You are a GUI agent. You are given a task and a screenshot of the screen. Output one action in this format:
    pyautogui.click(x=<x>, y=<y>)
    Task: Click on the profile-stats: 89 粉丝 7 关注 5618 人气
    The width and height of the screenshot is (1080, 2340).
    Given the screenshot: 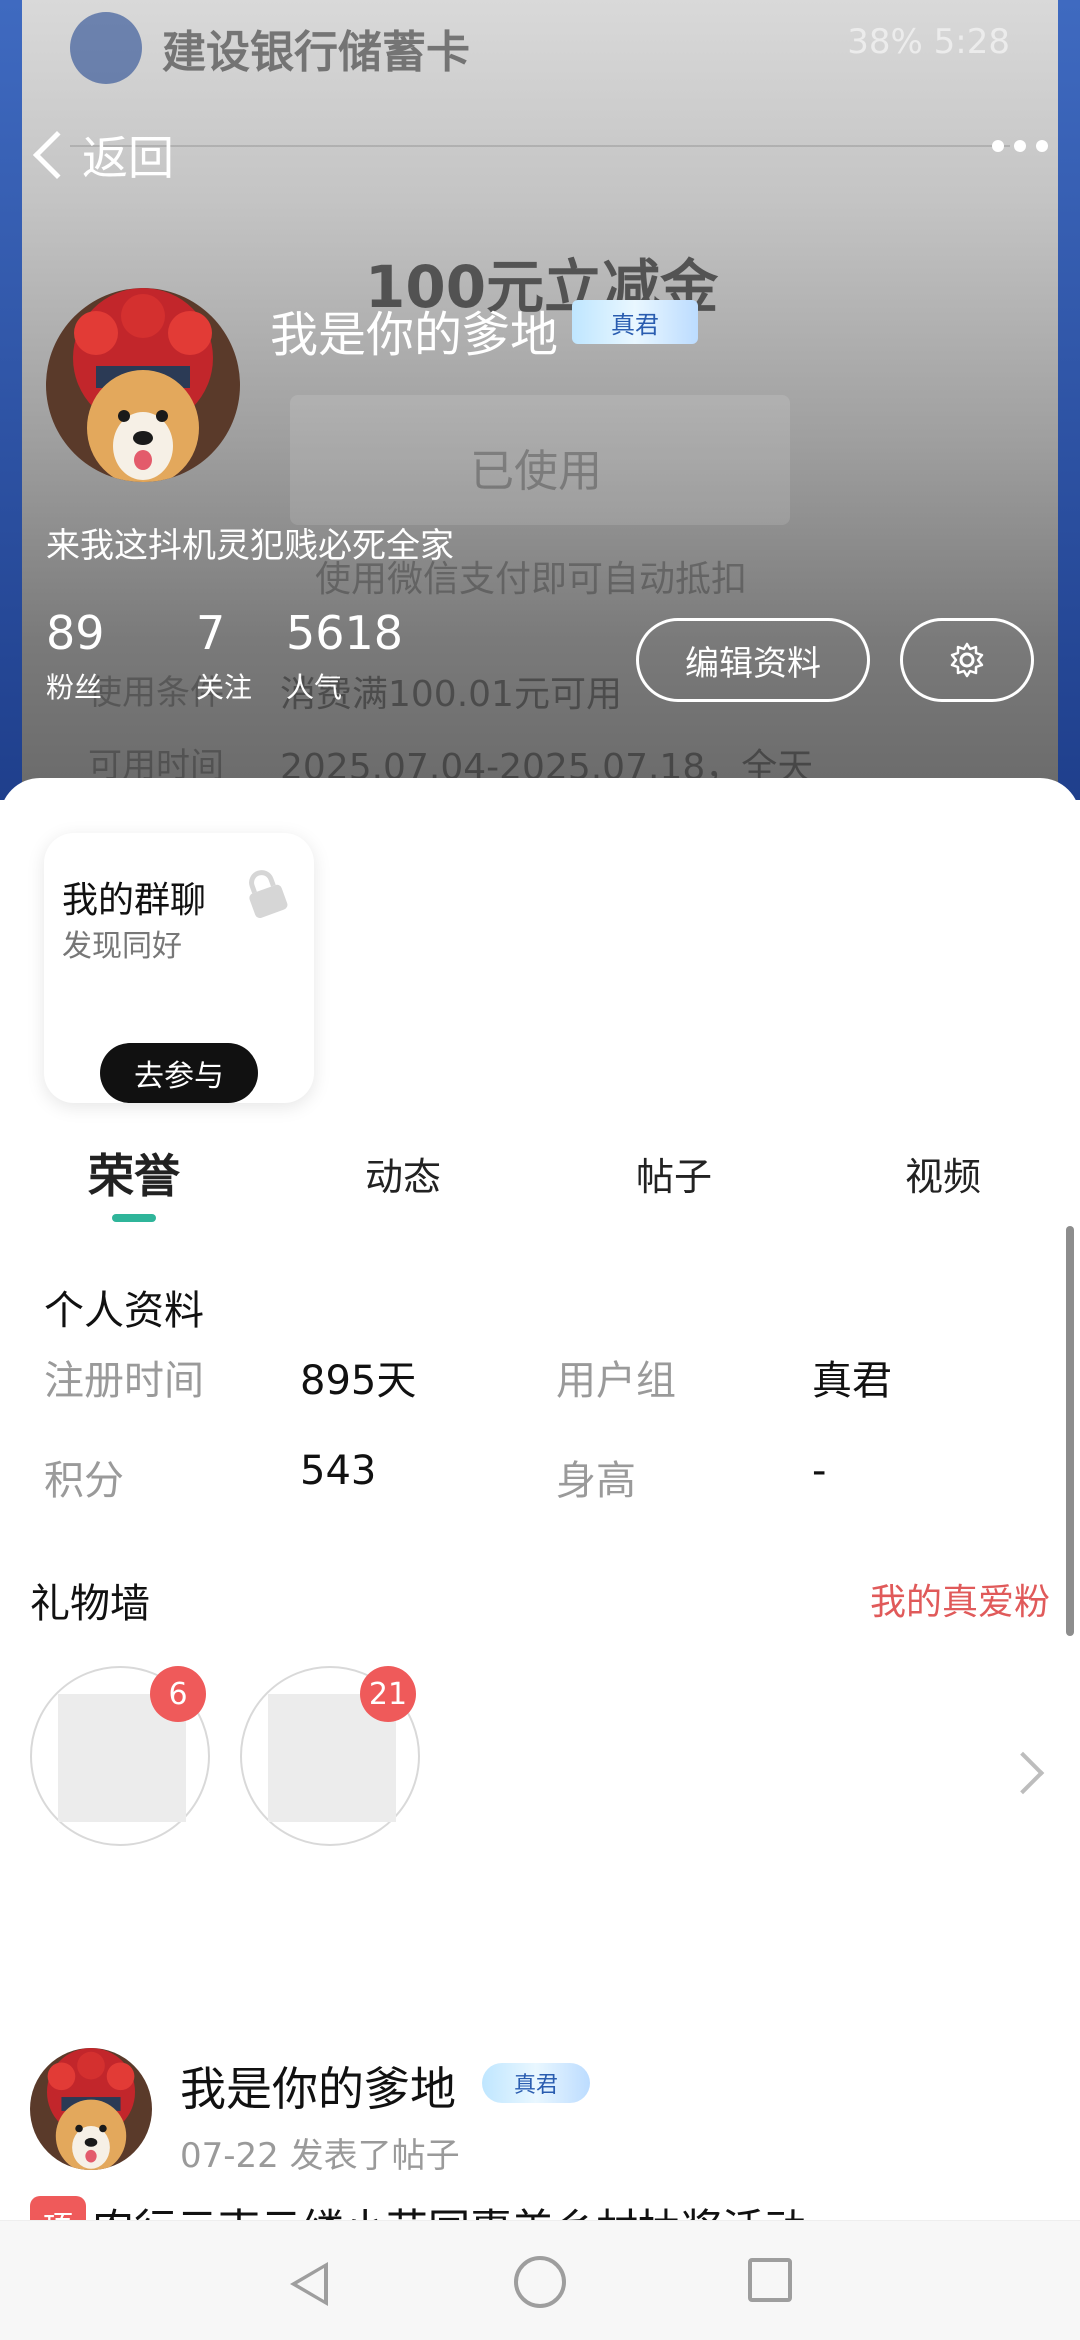 What is the action you would take?
    pyautogui.click(x=241, y=658)
    